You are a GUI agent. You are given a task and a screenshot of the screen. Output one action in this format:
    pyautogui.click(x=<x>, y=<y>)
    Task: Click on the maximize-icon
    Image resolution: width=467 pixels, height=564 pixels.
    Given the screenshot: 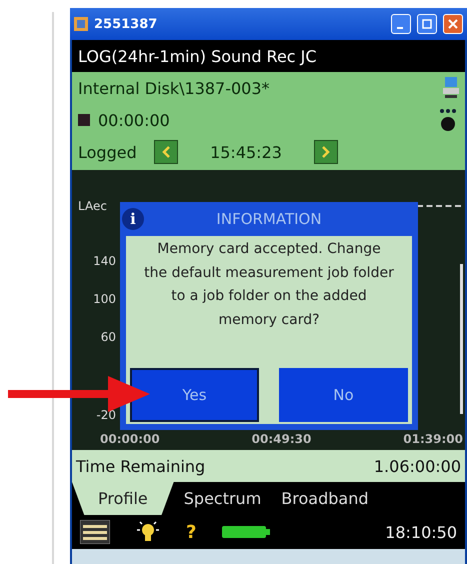 What is the action you would take?
    pyautogui.click(x=427, y=24)
    